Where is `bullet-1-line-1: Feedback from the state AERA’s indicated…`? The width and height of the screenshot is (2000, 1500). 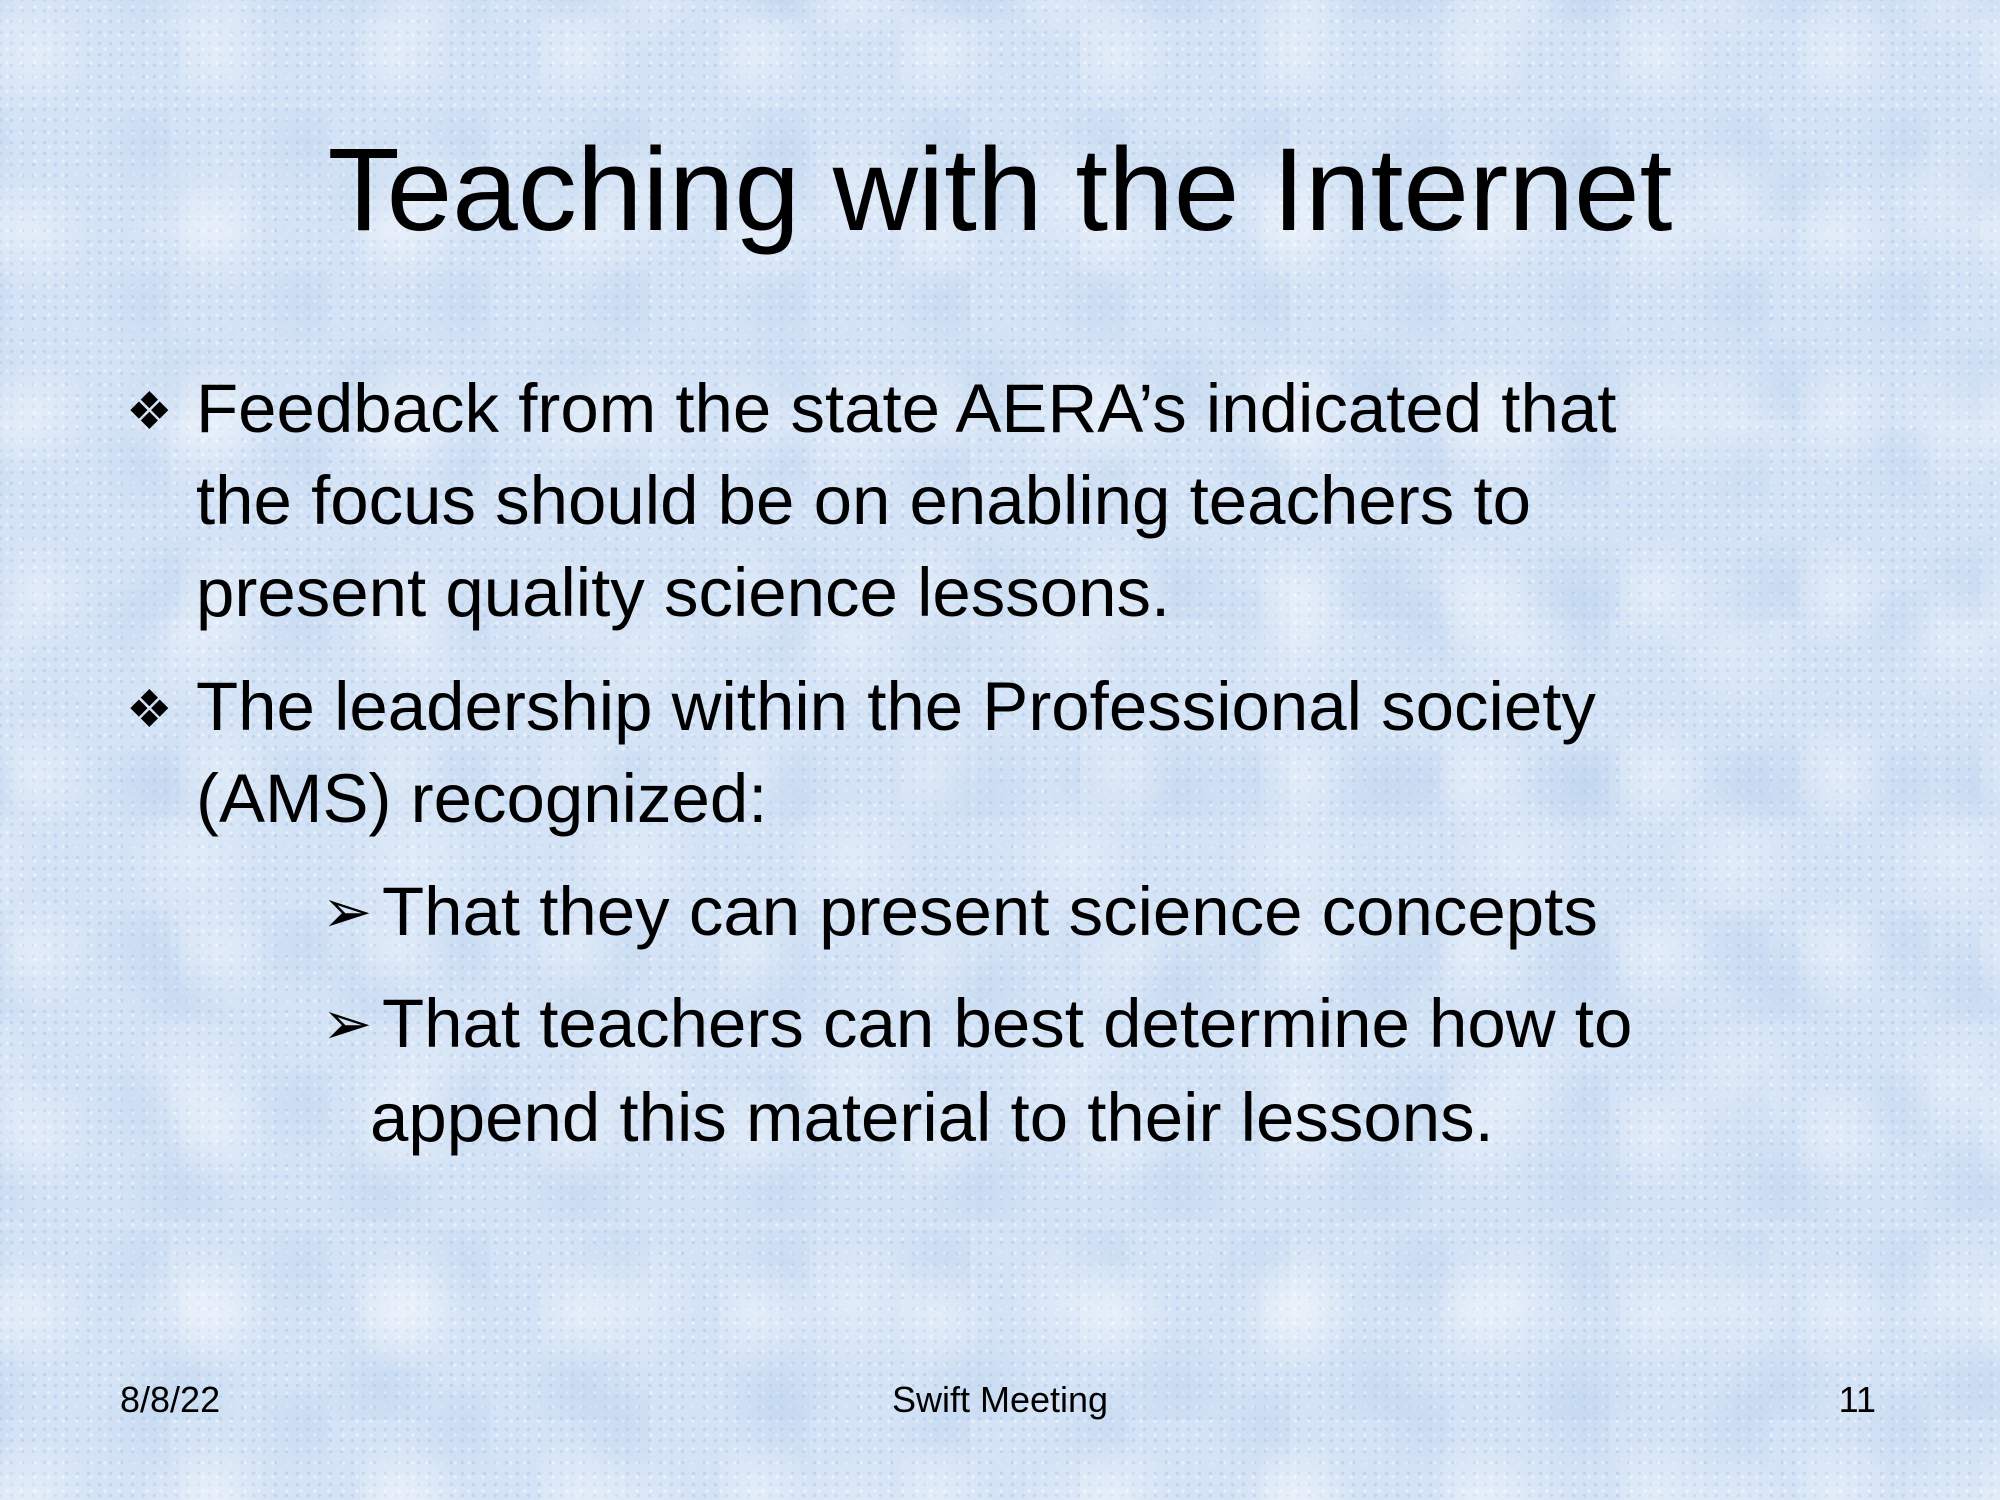
bullet-1-line-1: Feedback from the state AERA’s indicated… is located at coordinates (906, 408).